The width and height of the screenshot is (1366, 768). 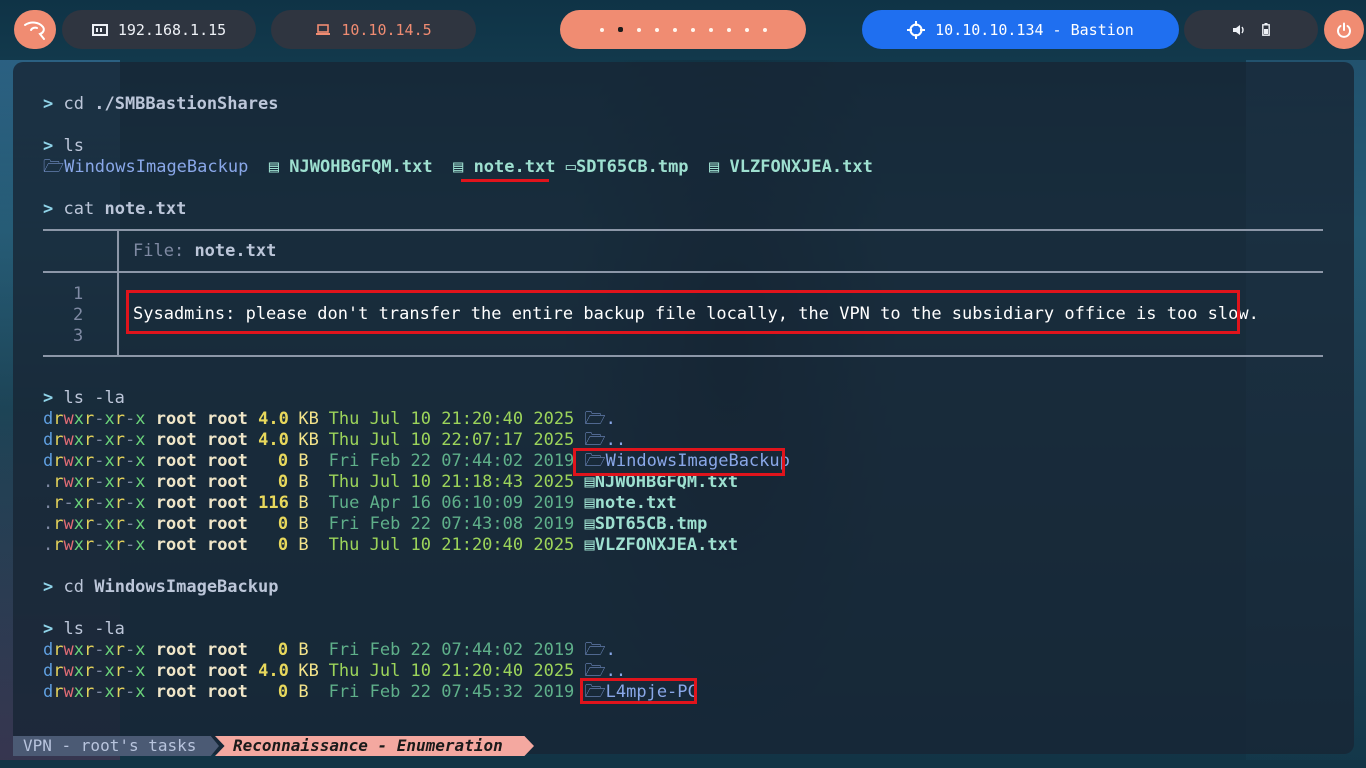 I want to click on power-icon, so click(x=1344, y=30).